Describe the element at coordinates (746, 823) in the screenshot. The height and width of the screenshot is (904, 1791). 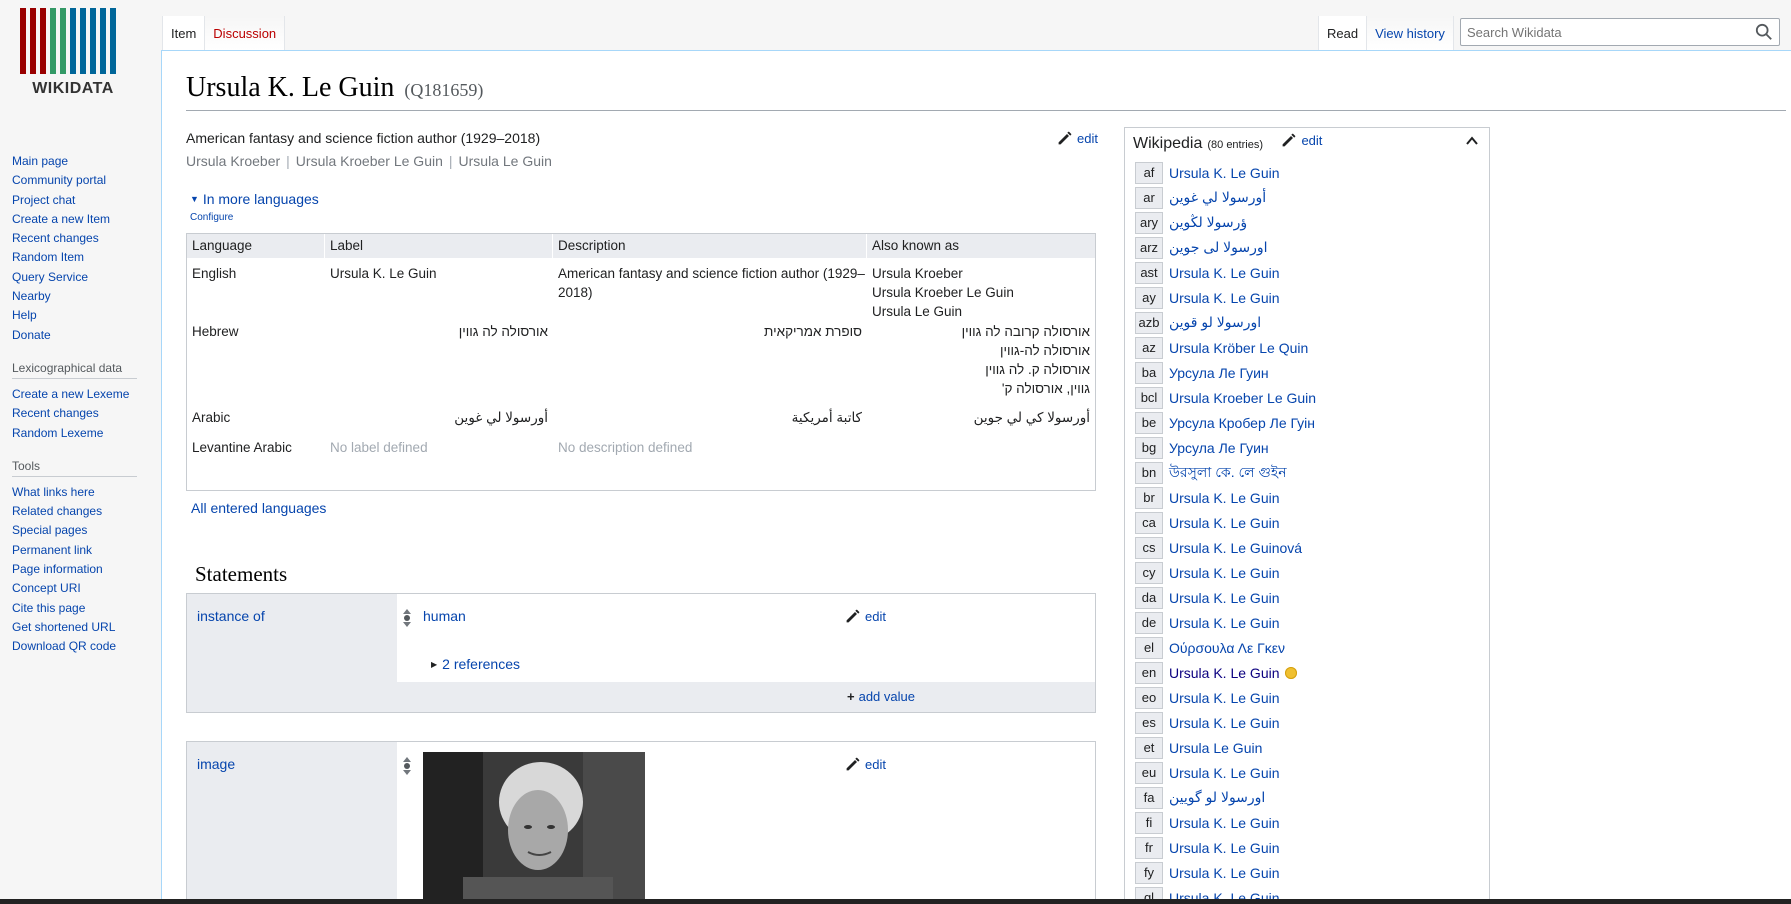
I see `statement-value-area: edit` at that location.